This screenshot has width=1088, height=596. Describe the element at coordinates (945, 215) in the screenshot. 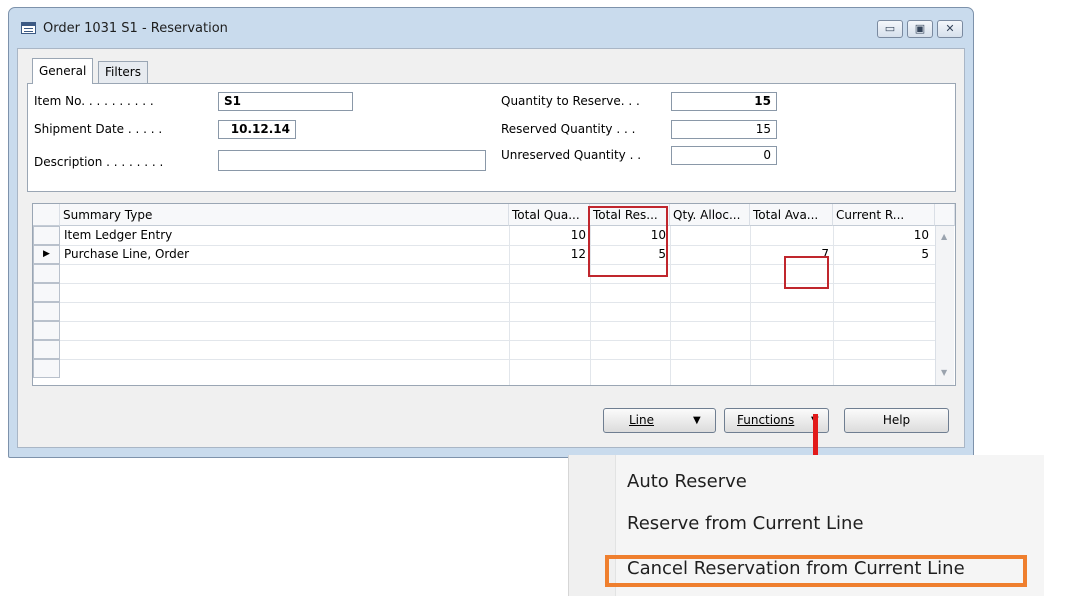

I see `grid-header-spacer` at that location.